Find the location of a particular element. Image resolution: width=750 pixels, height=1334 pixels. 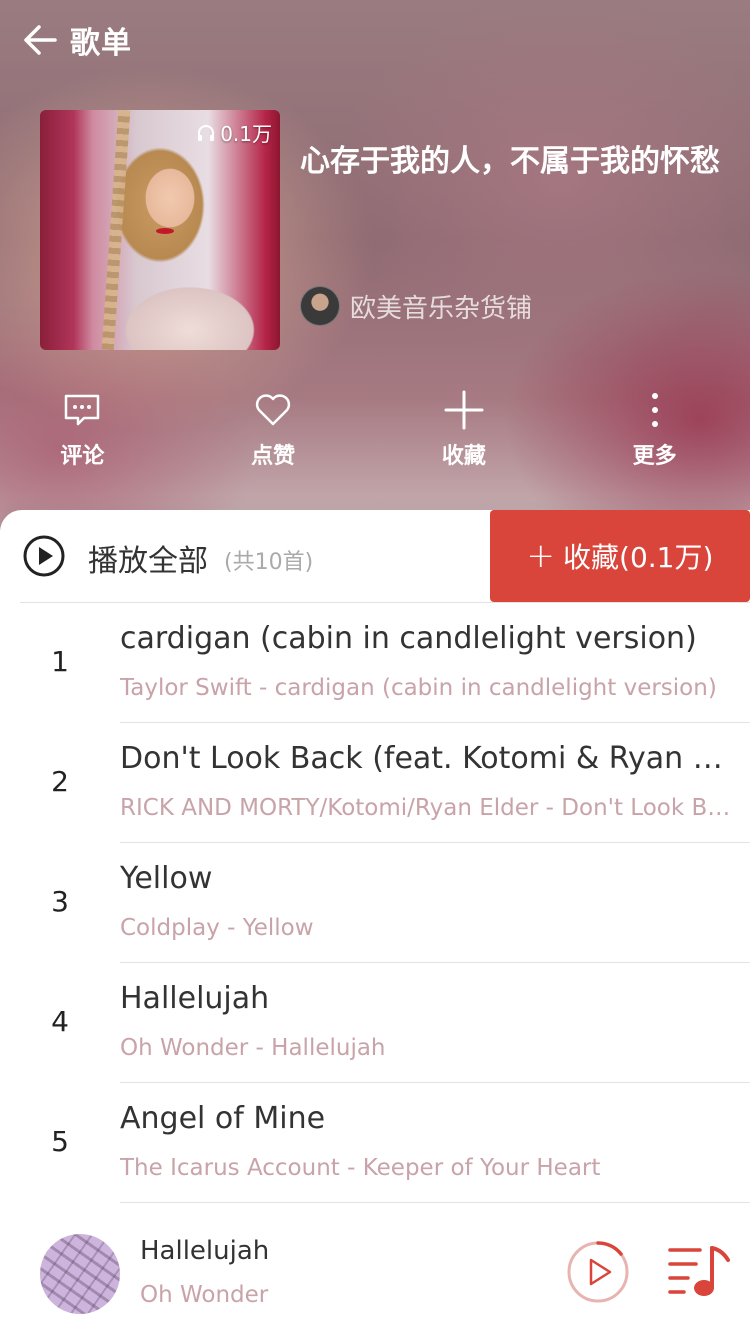

page-title: 歌单 is located at coordinates (101, 43).